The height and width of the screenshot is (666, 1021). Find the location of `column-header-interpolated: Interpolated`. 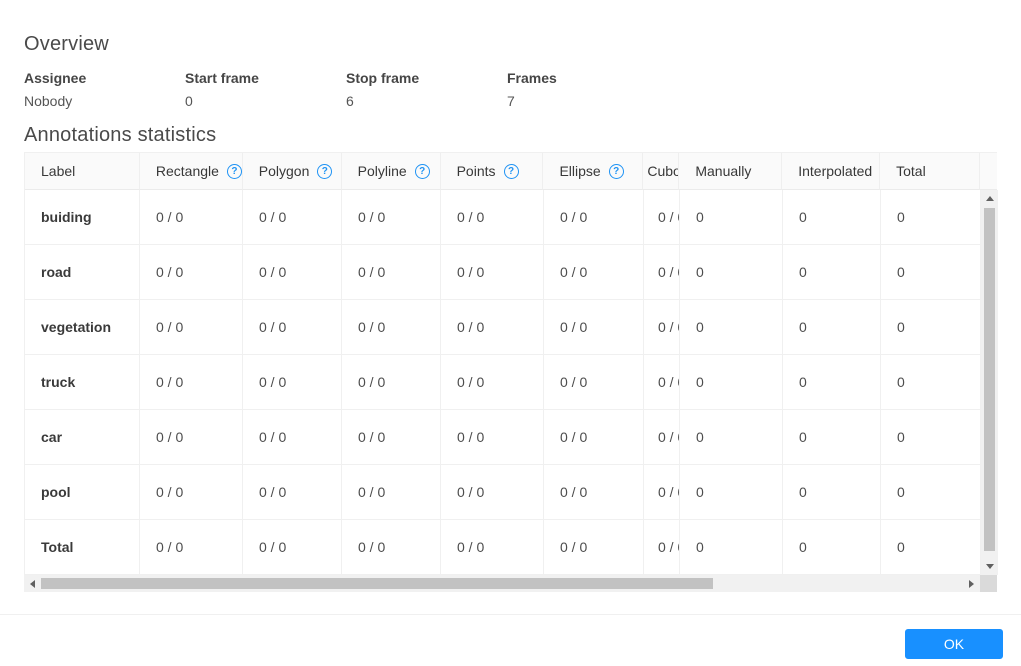

column-header-interpolated: Interpolated is located at coordinates (831, 171).